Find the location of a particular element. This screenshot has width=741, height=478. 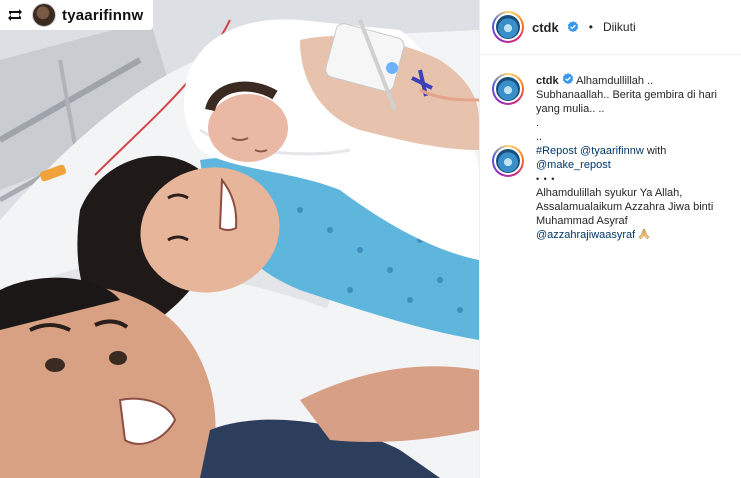

caption-body-line-1: Alhamdulillah syukur Ya Allah, is located at coordinates (609, 193).